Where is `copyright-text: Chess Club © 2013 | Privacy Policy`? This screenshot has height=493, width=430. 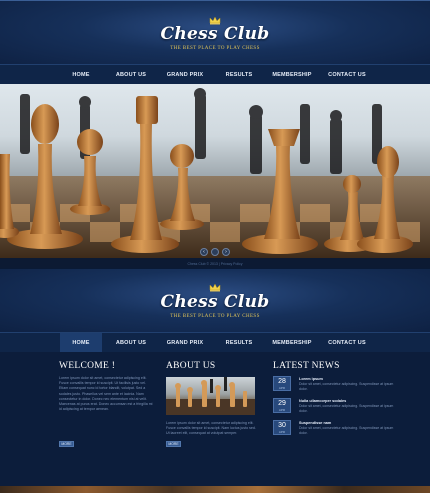
copyright-text: Chess Club © 2013 | Privacy Policy is located at coordinates (215, 264).